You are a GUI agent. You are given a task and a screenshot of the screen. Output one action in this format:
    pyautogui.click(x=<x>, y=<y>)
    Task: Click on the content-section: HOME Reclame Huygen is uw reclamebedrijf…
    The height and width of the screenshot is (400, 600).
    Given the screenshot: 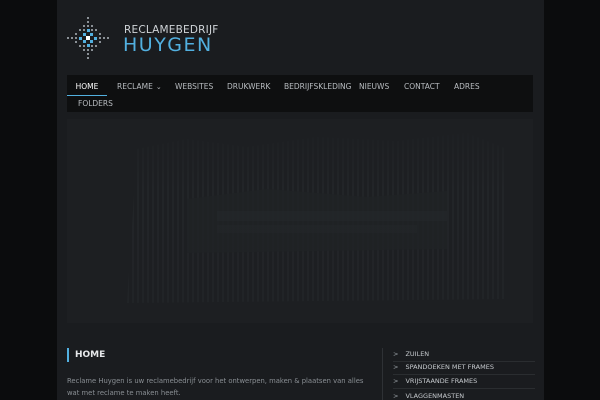 What is the action you would take?
    pyautogui.click(x=300, y=363)
    